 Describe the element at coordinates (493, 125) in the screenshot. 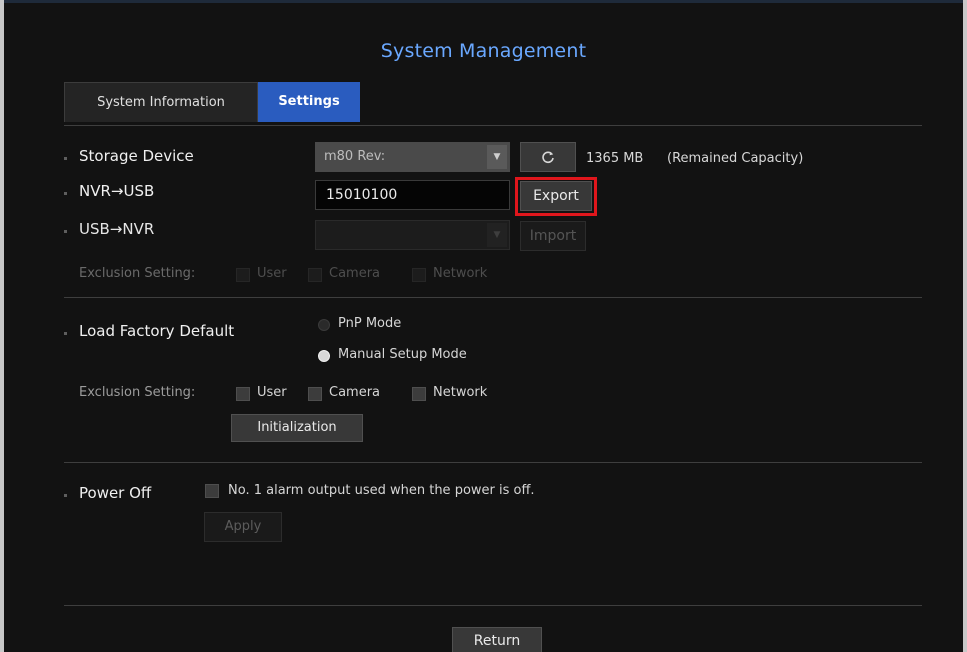

I see `tabs-divider` at that location.